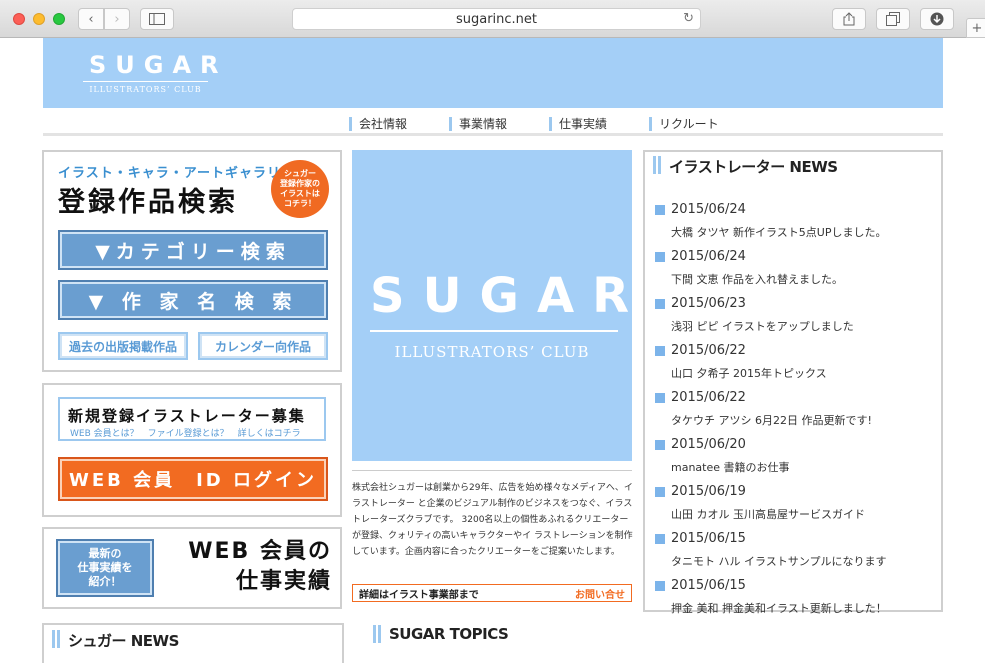  Describe the element at coordinates (478, 124) in the screenshot. I see `nav-business: 事業情報` at that location.